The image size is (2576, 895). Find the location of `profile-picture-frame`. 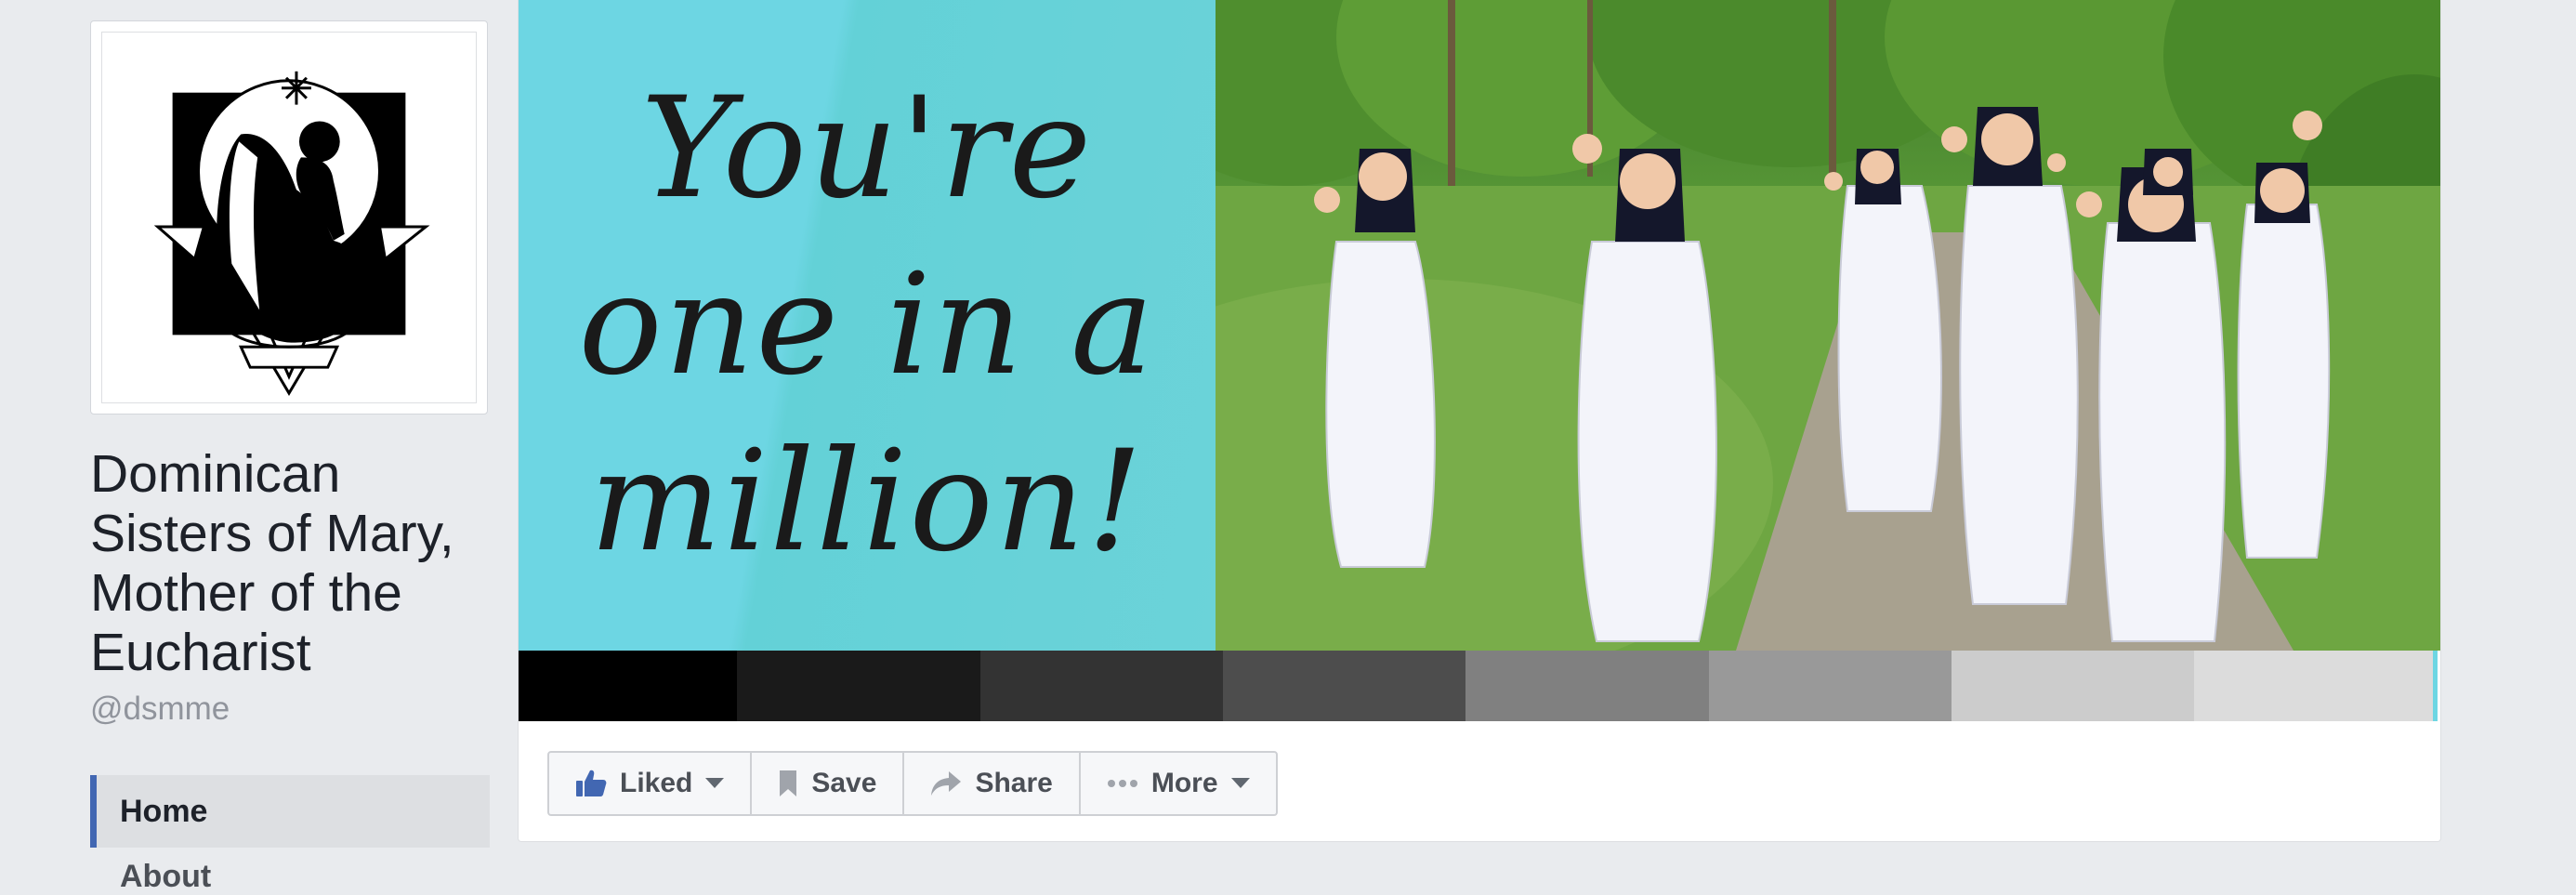

profile-picture-frame is located at coordinates (289, 217).